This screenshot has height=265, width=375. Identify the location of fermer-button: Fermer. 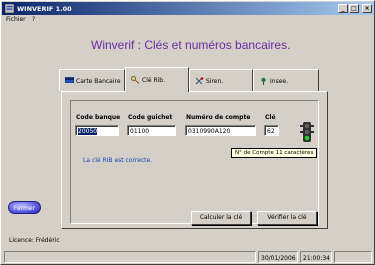
(24, 207).